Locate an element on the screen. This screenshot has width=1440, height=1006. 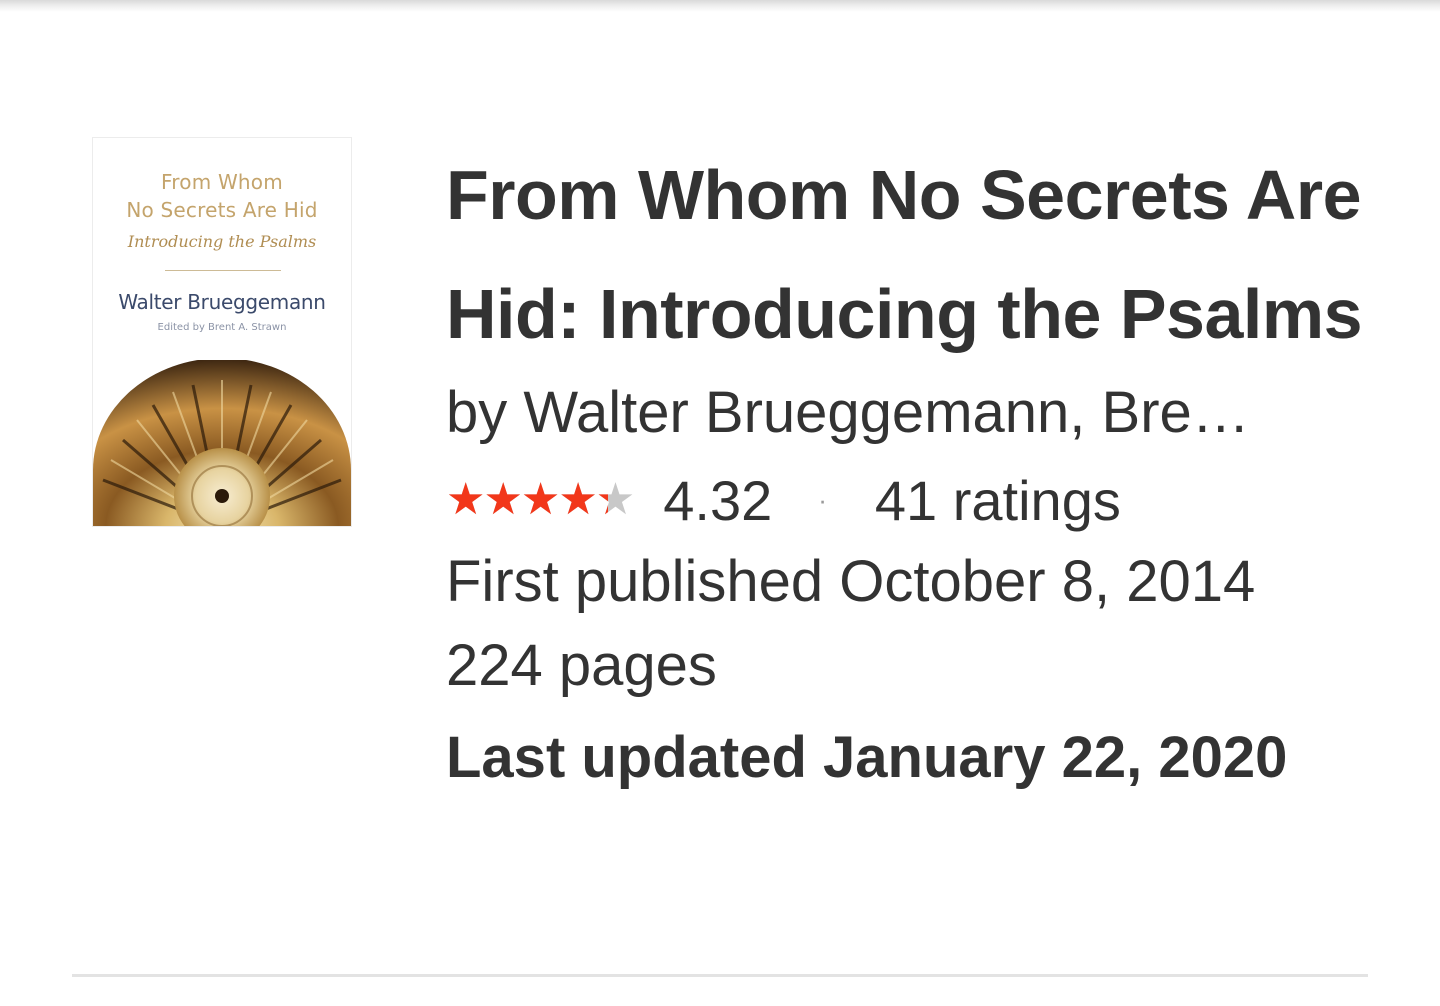
cover-subtitle: Introducing the Psalms is located at coordinates (222, 241).